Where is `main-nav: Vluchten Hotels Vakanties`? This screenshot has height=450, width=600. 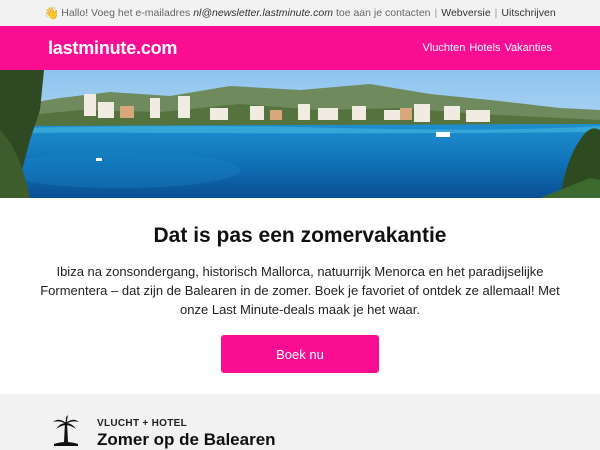 main-nav: Vluchten Hotels Vakanties is located at coordinates (488, 48).